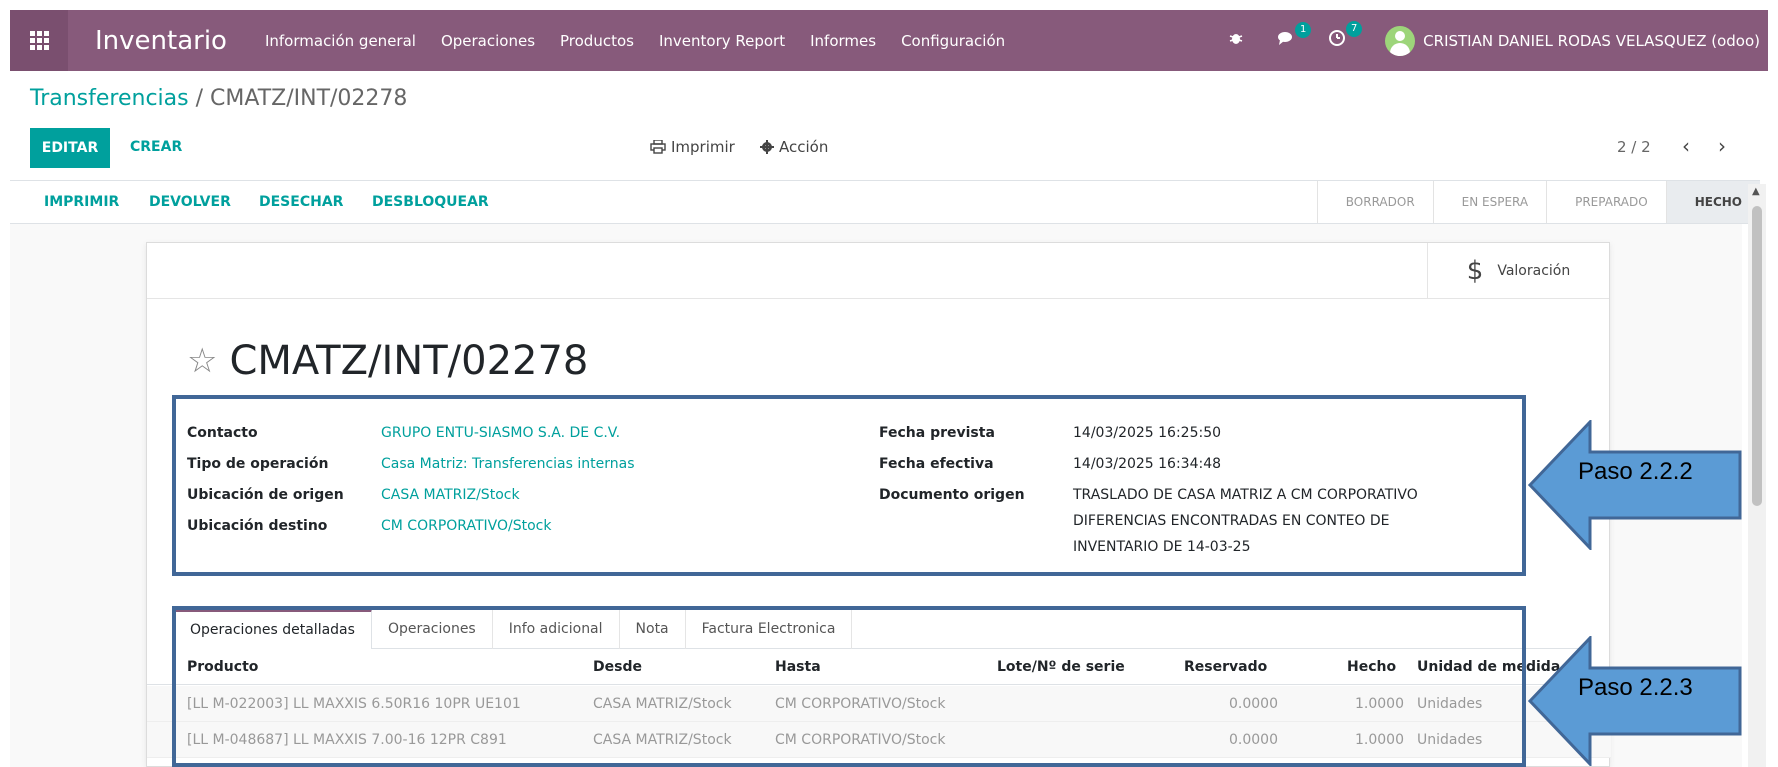  What do you see at coordinates (1591, 41) in the screenshot?
I see `user-name: CRISTIAN DANIEL RODAS VELASQUEZ (odoo)` at bounding box center [1591, 41].